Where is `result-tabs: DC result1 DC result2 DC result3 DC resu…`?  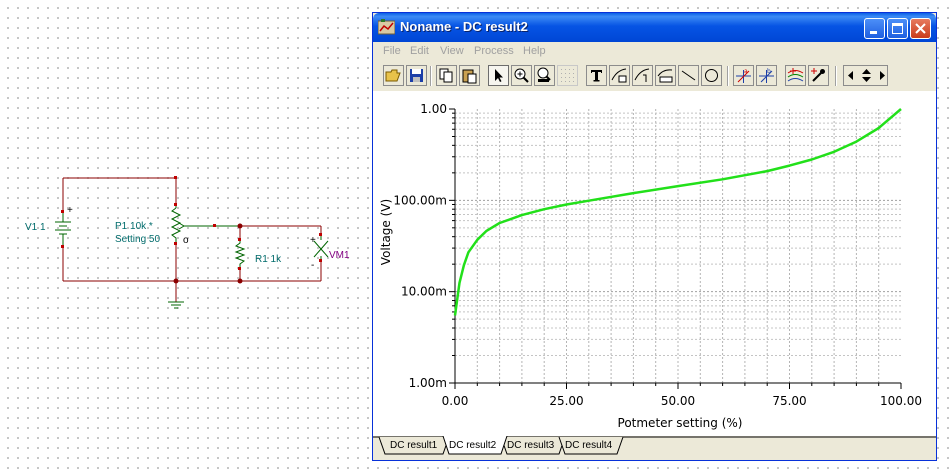 result-tabs: DC result1 DC result2 DC result3 DC resu… is located at coordinates (654, 448).